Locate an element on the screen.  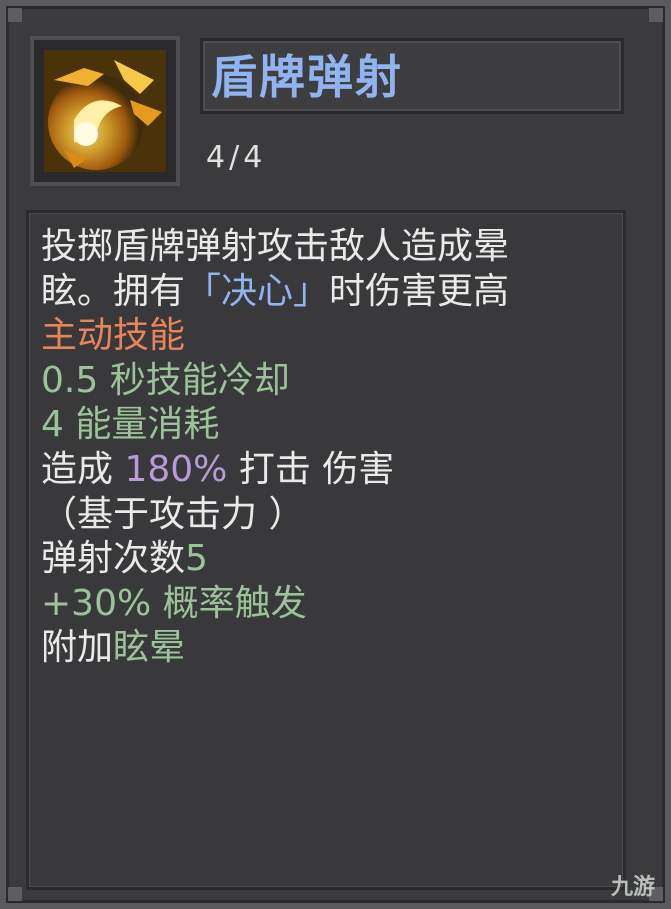
bounce-value: 5 is located at coordinates (196, 559).